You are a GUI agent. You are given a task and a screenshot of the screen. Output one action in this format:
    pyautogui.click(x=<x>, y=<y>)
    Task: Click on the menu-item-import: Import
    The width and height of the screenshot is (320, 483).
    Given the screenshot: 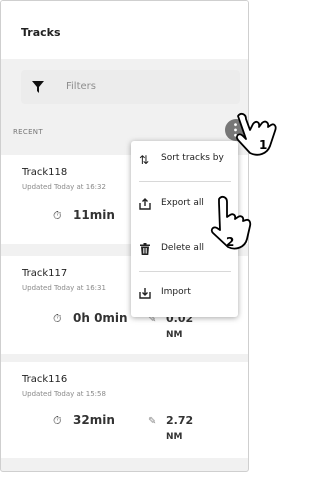 What is the action you would take?
    pyautogui.click(x=184, y=295)
    